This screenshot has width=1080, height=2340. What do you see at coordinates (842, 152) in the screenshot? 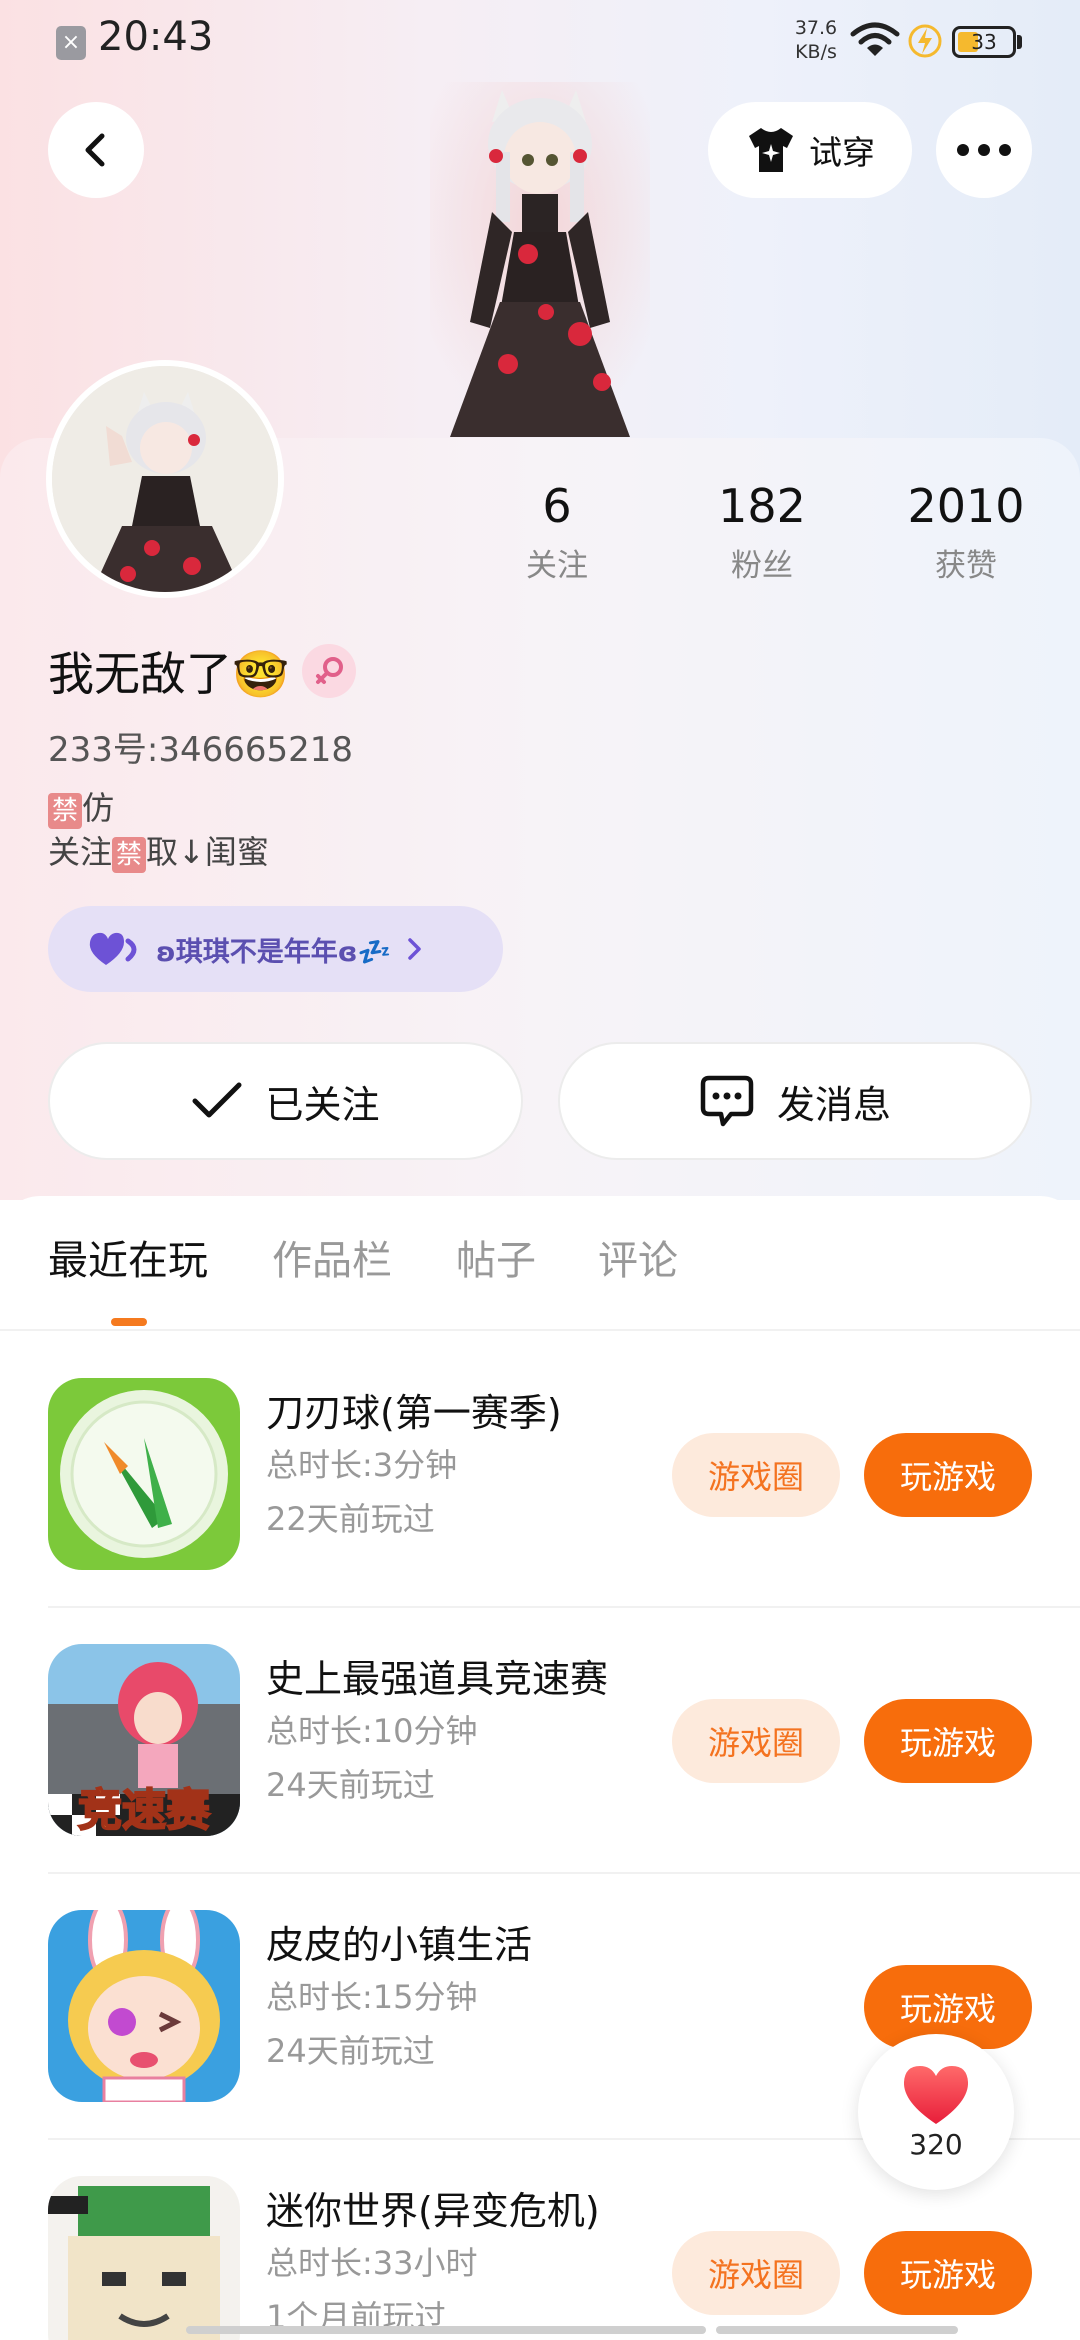
I see `try-on-label: 试穿` at bounding box center [842, 152].